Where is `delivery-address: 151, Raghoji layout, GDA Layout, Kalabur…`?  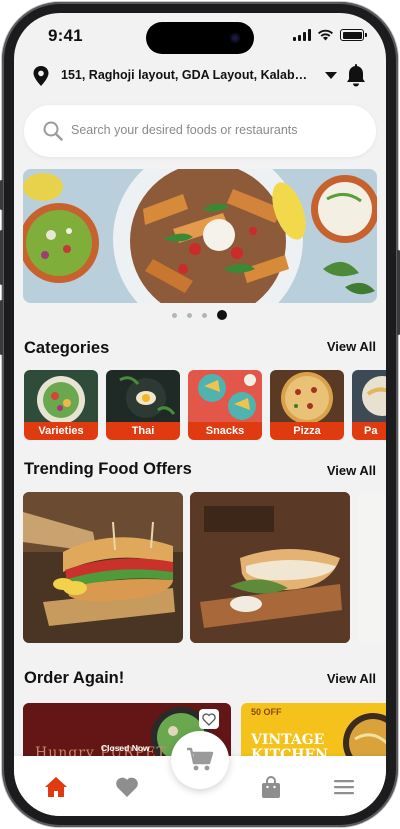
delivery-address: 151, Raghoji layout, GDA Layout, Kalabur… is located at coordinates (187, 75).